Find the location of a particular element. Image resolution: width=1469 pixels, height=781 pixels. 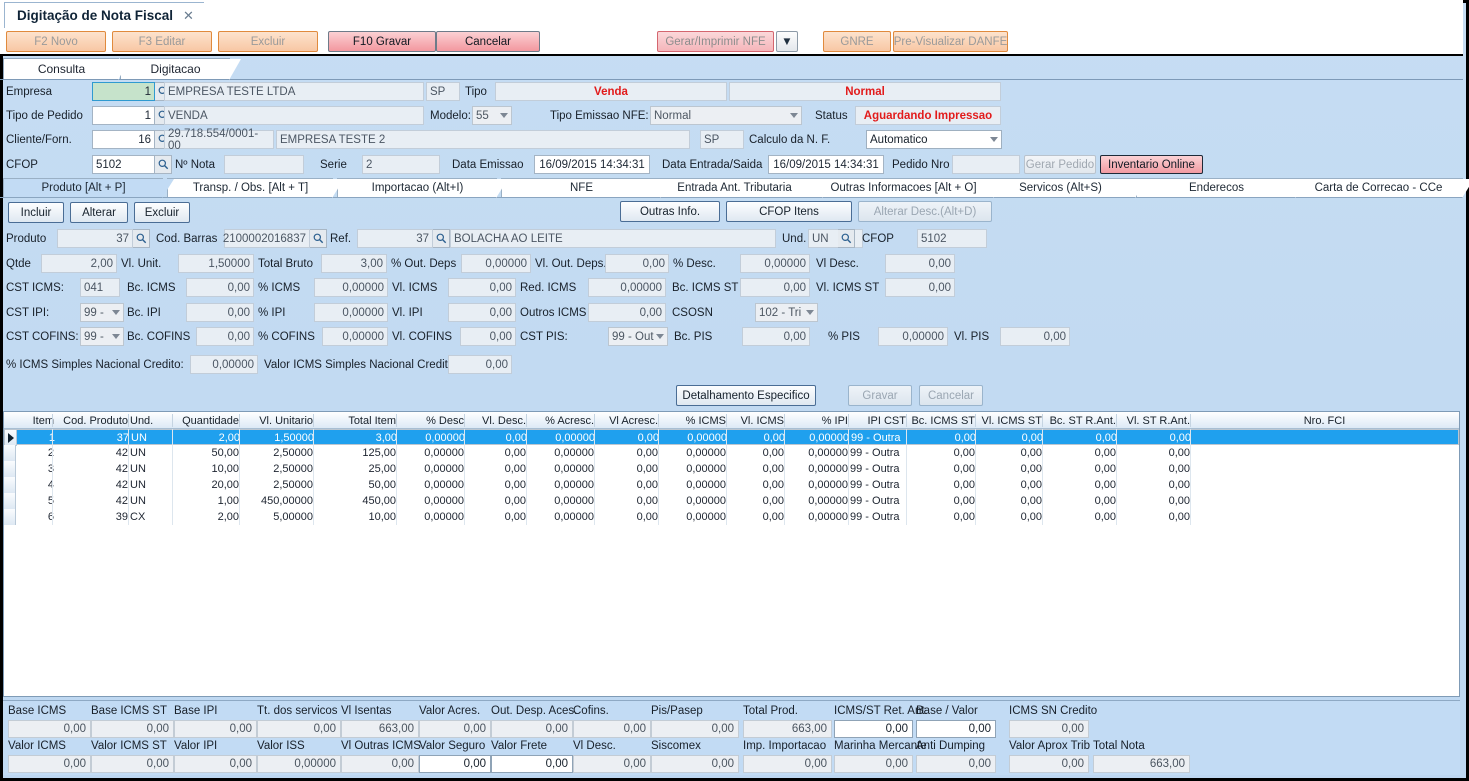

vl-icms-input: 0,00 is located at coordinates (482, 287).